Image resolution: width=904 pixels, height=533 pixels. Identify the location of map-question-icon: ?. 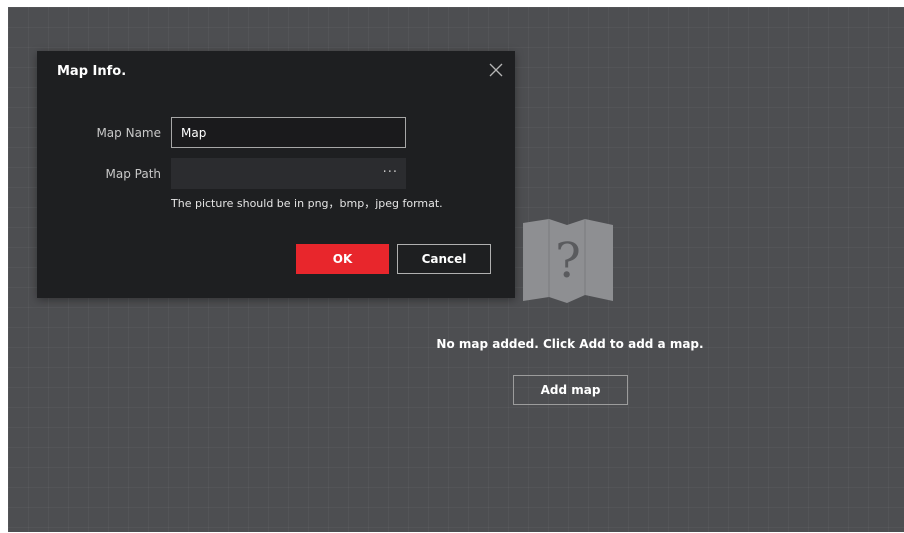
(568, 261).